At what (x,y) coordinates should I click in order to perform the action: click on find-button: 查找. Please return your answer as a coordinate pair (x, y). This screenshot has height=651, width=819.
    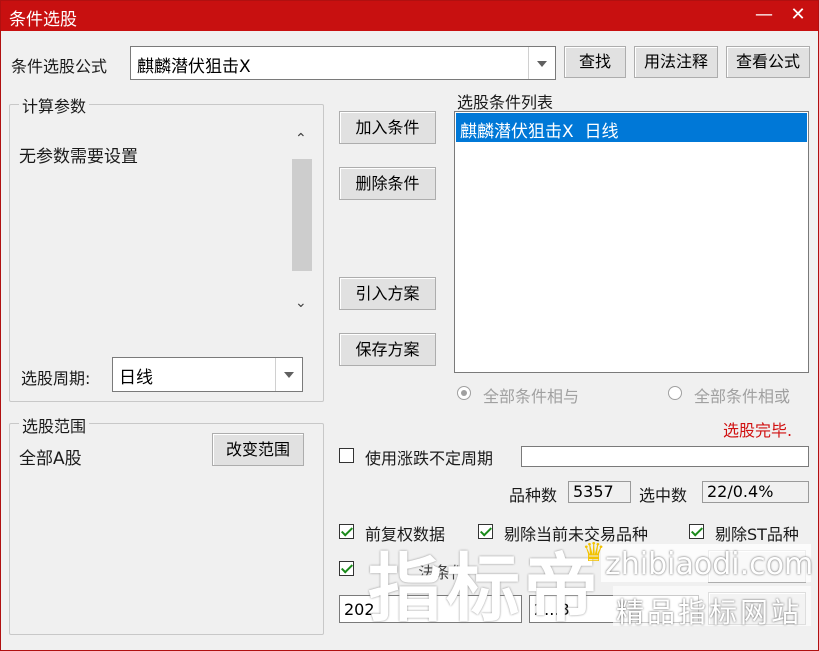
    Looking at the image, I should click on (595, 62).